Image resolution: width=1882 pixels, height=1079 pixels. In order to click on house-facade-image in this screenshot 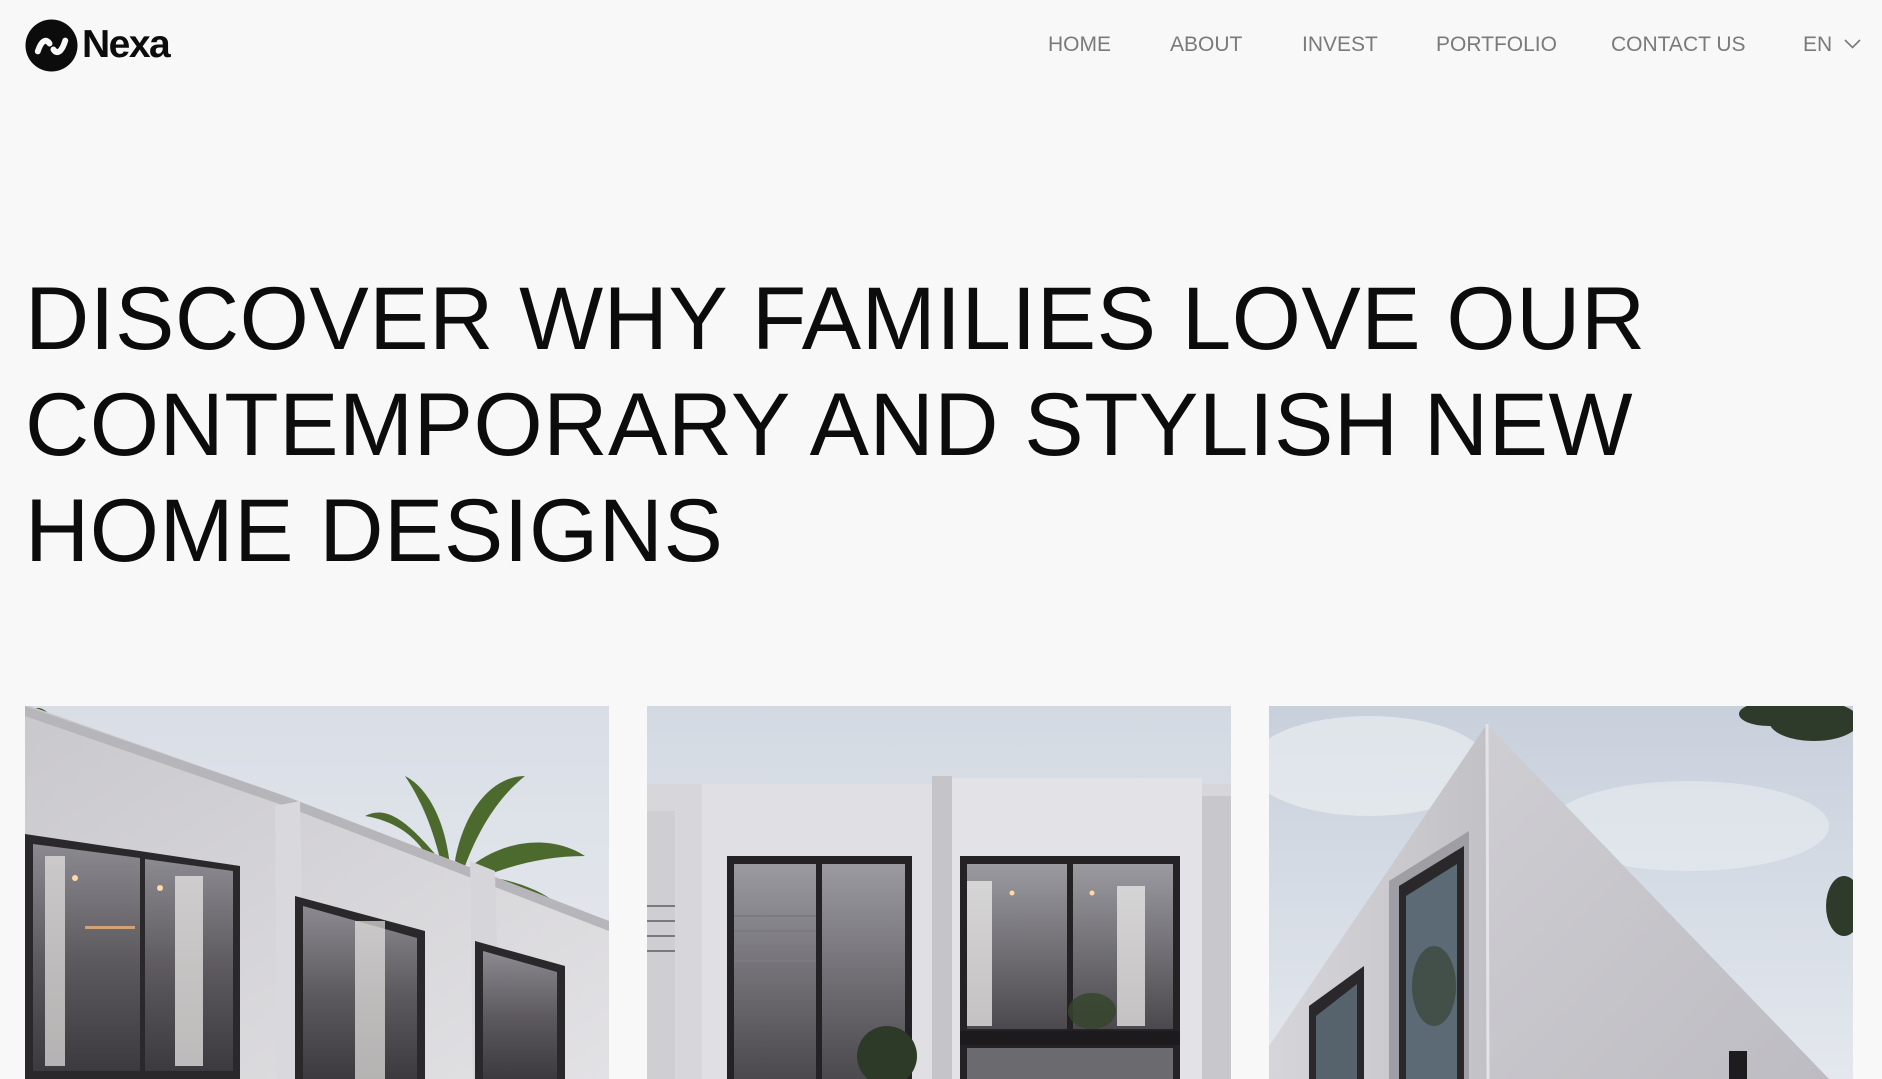, I will do `click(317, 892)`.